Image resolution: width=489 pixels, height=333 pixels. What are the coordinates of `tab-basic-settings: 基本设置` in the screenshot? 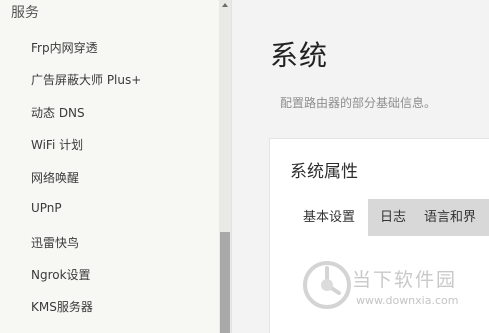 It's located at (329, 217).